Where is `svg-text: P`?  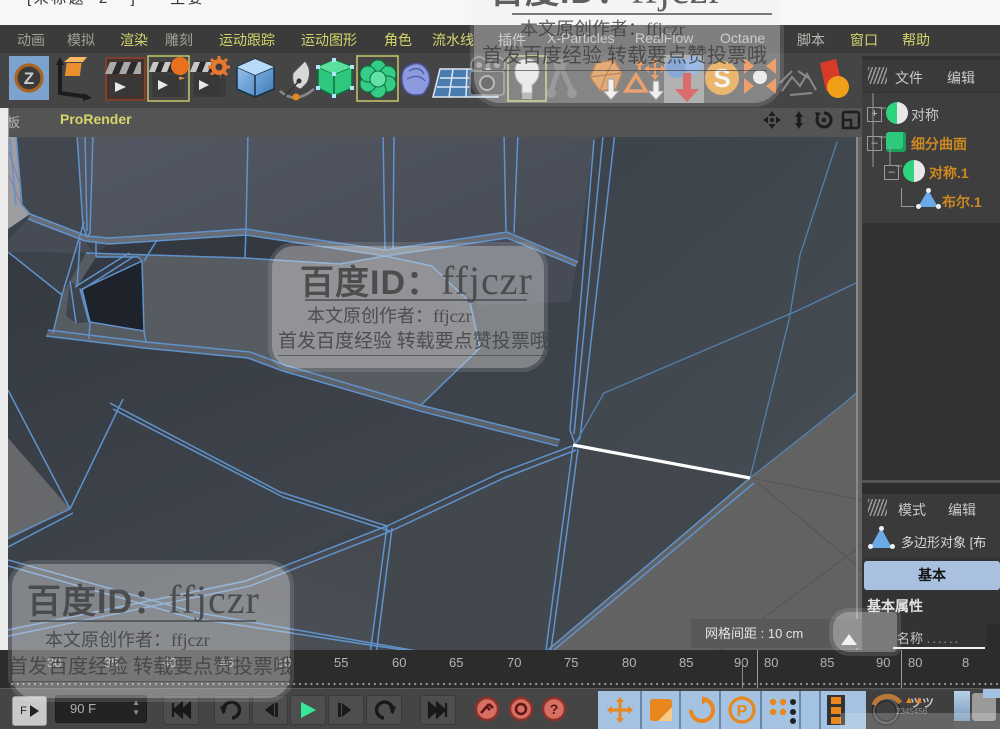 svg-text: P is located at coordinates (742, 711).